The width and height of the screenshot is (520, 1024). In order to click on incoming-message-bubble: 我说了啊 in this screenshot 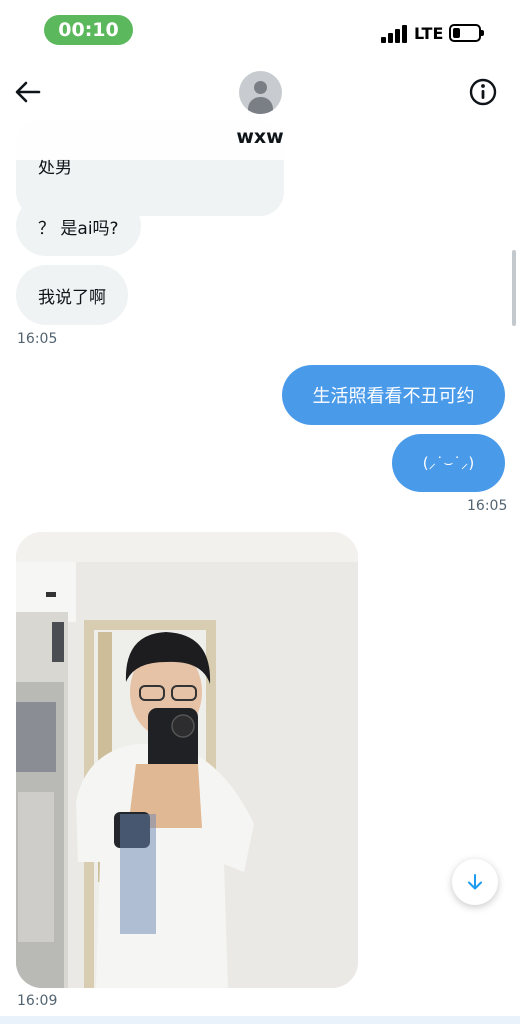, I will do `click(72, 295)`.